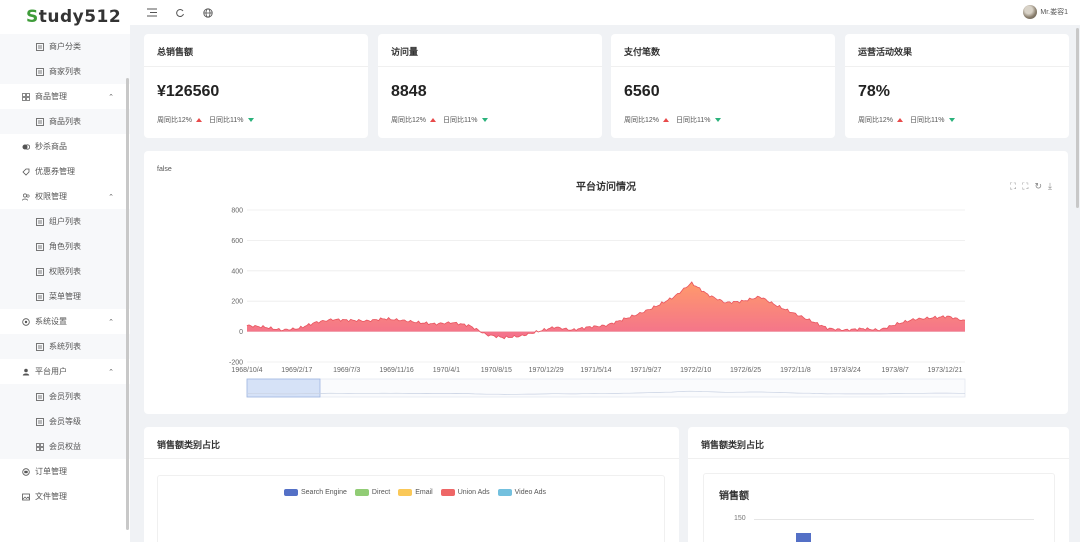 Image resolution: width=1080 pixels, height=542 pixels. Describe the element at coordinates (439, 120) in the screenshot. I see `stat-trend: 周同比12% 日同比11%` at that location.